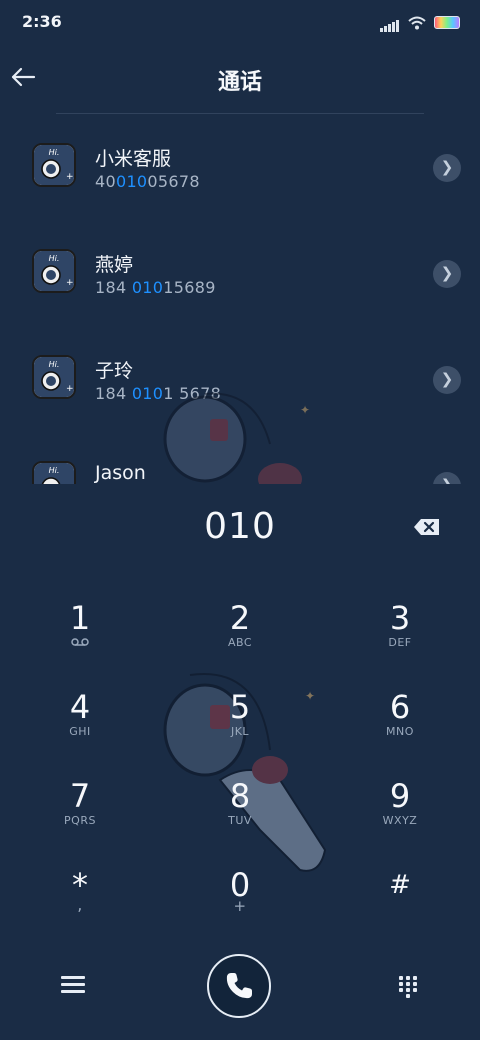 Image resolution: width=480 pixels, height=1040 pixels. What do you see at coordinates (240, 618) in the screenshot?
I see `key-digit: 2` at bounding box center [240, 618].